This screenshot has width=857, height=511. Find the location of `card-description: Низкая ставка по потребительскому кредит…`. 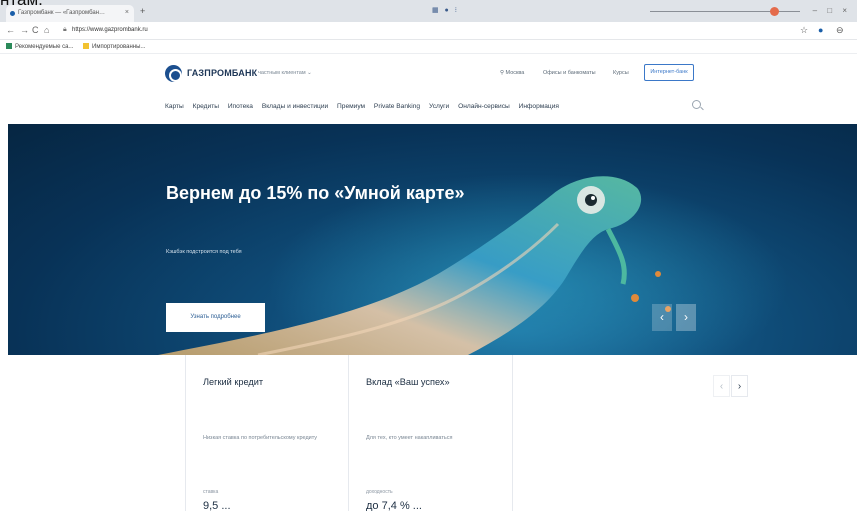

card-description: Низкая ставка по потребительскому кредит… is located at coordinates (260, 438).